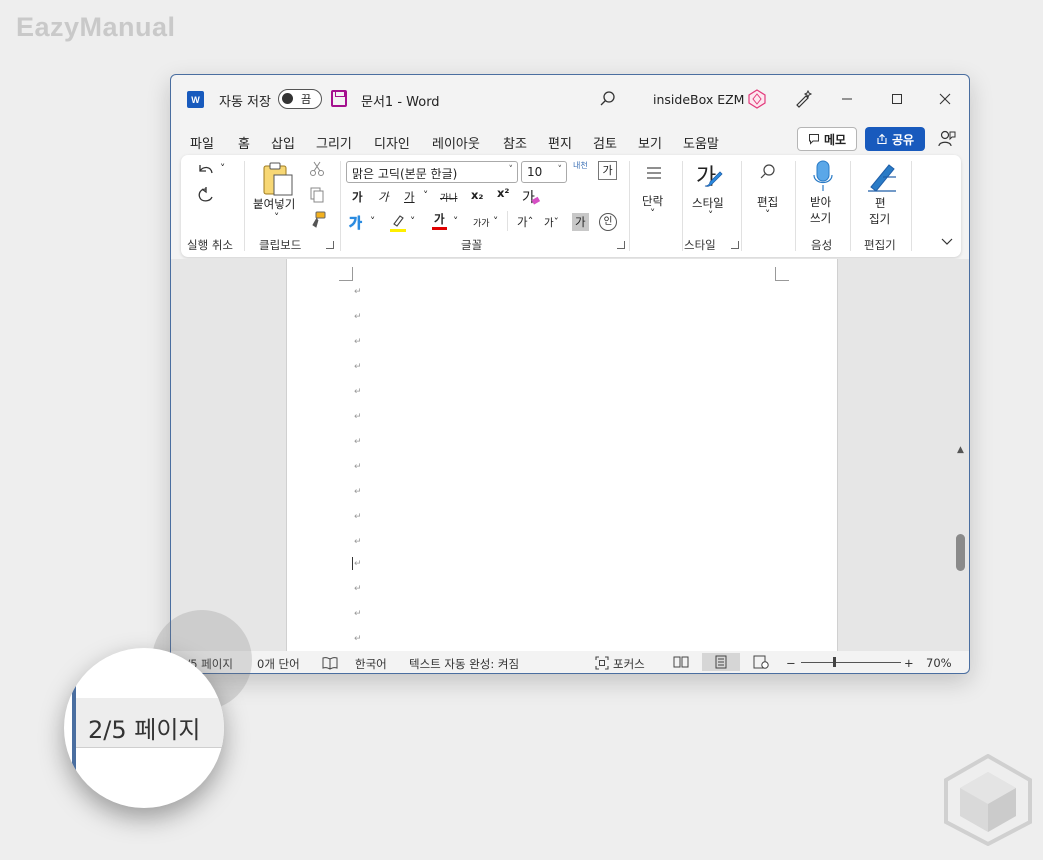 The width and height of the screenshot is (1043, 860). What do you see at coordinates (761, 662) in the screenshot?
I see `web-layout-button` at bounding box center [761, 662].